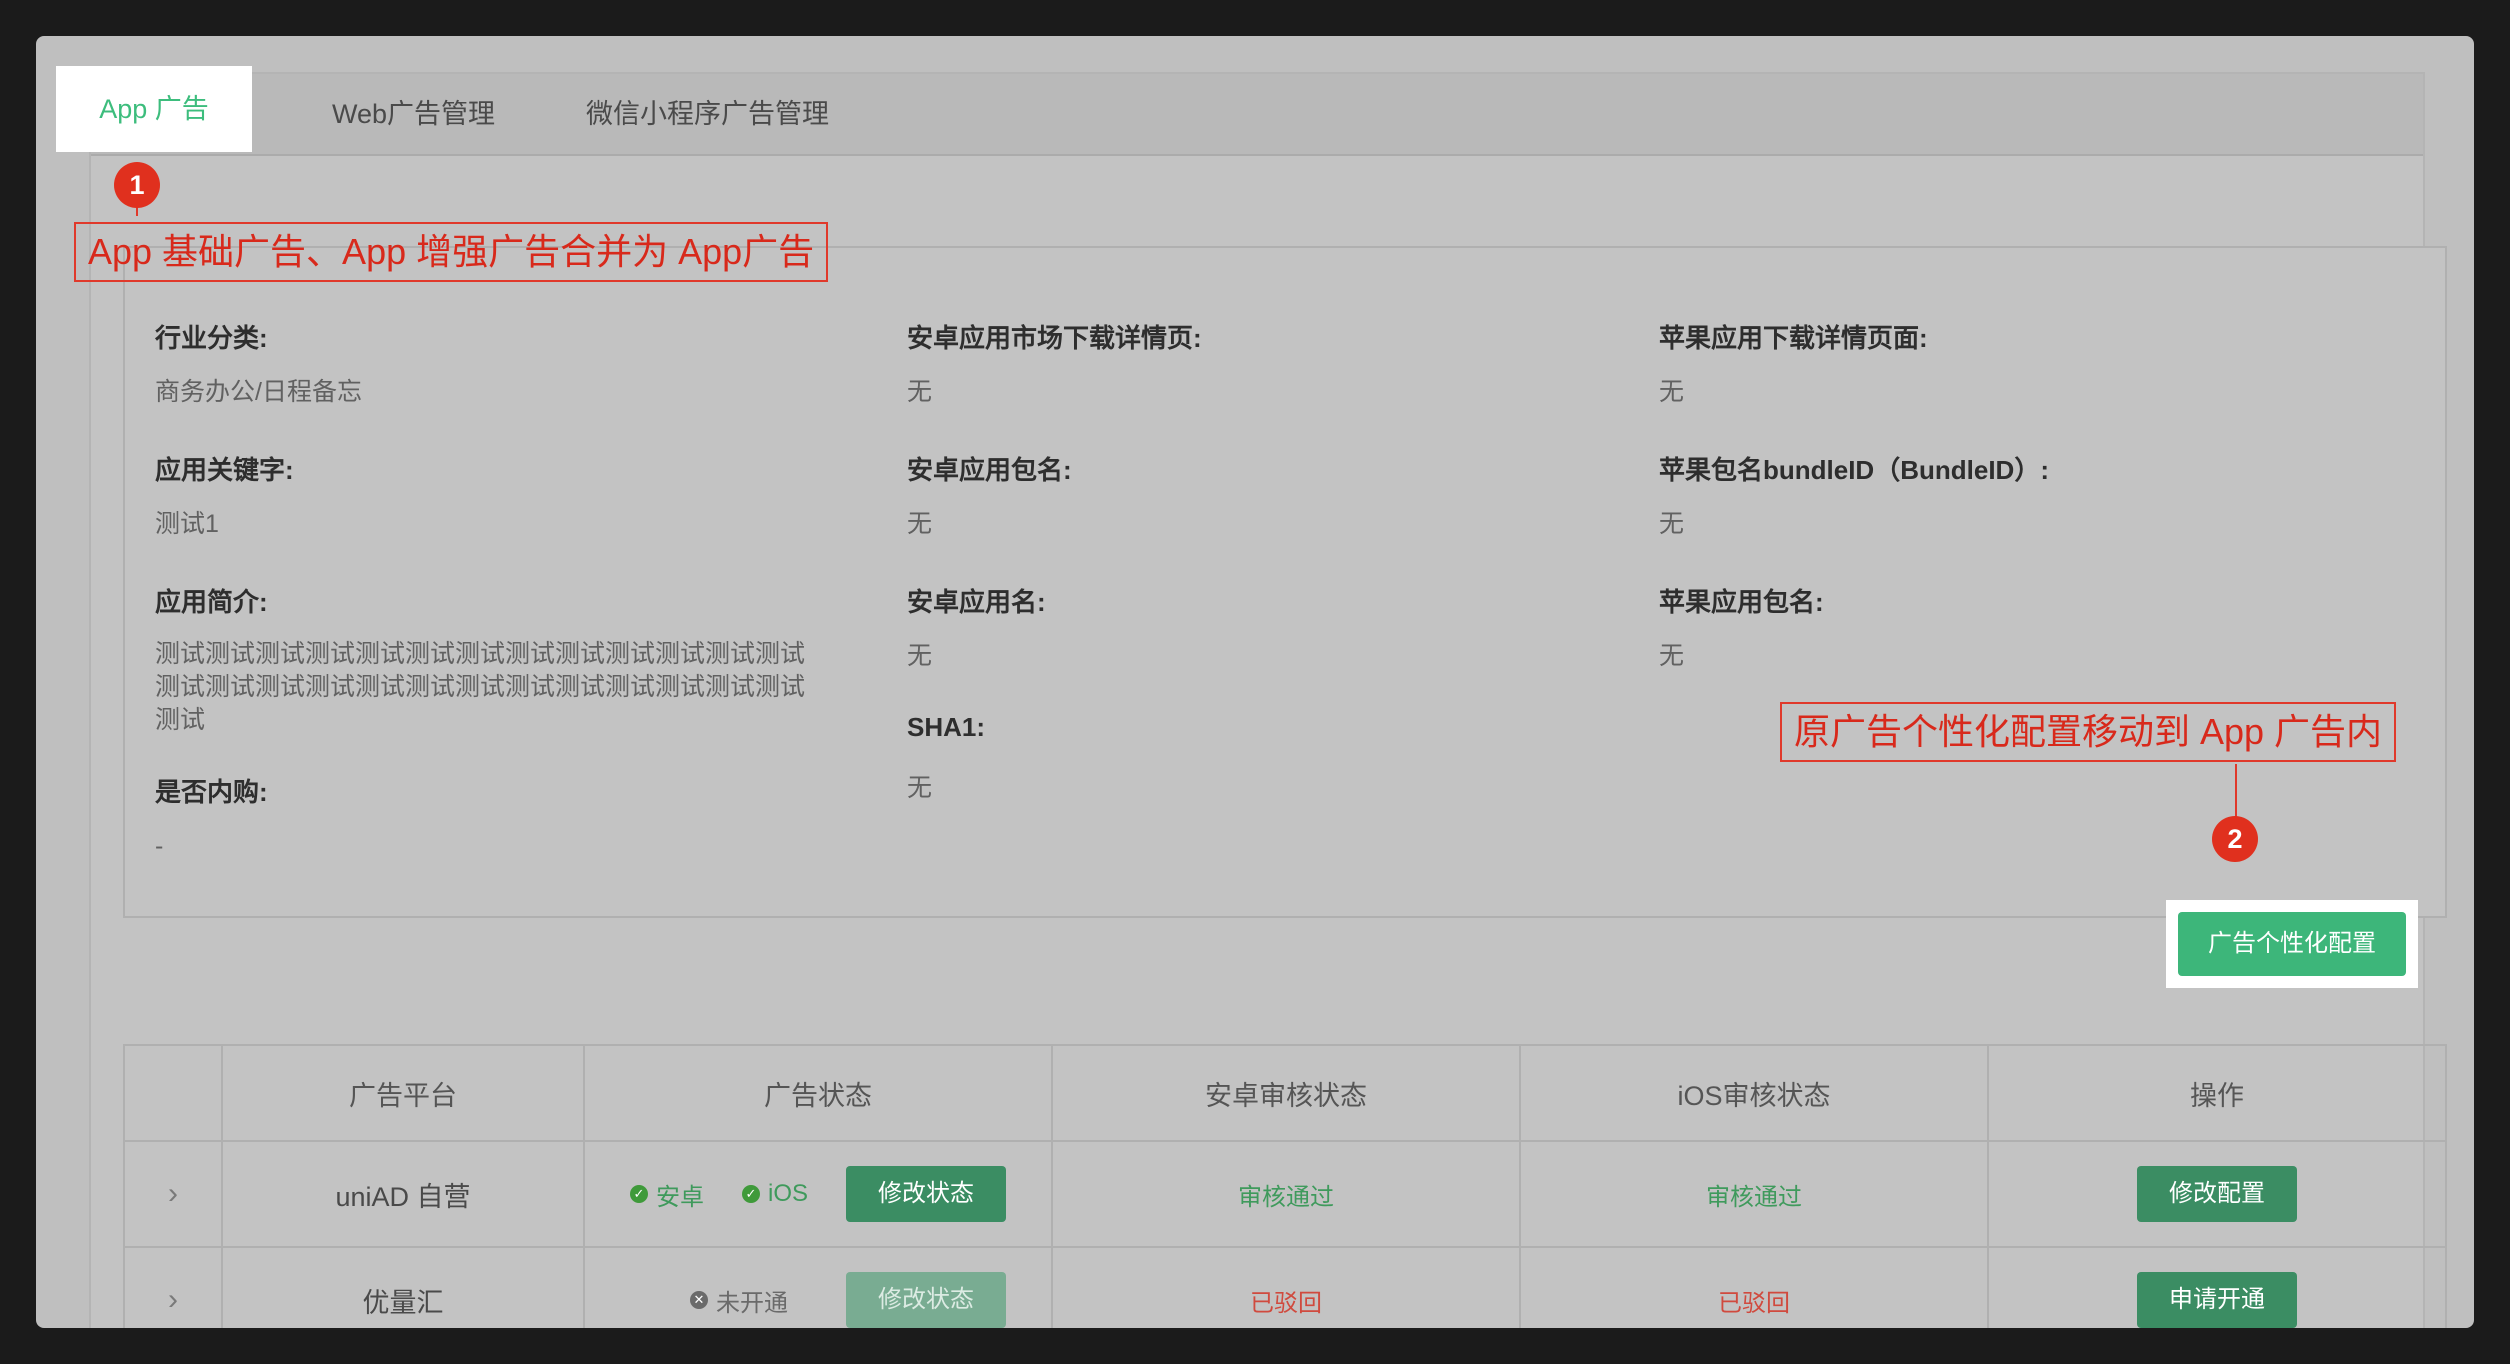 This screenshot has width=2510, height=1364. I want to click on actions-cell: 申请开通, so click(2217, 1287).